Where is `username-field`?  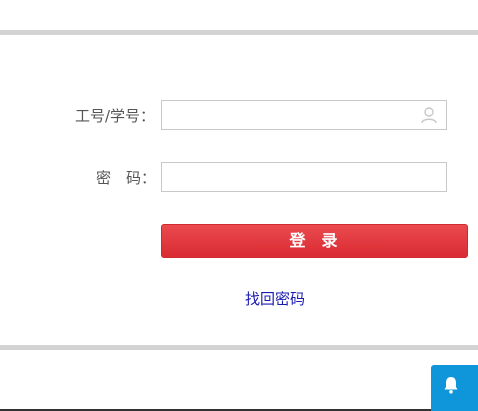 username-field is located at coordinates (304, 115).